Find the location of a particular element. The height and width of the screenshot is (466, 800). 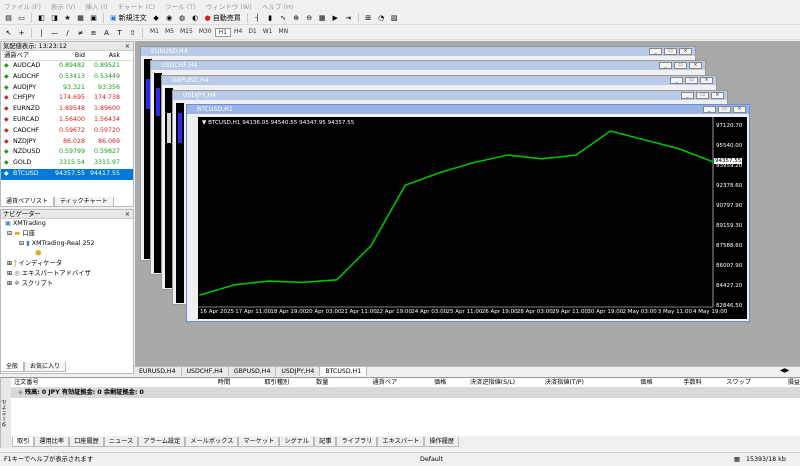

terminal-tab: ニュース is located at coordinates (121, 442).